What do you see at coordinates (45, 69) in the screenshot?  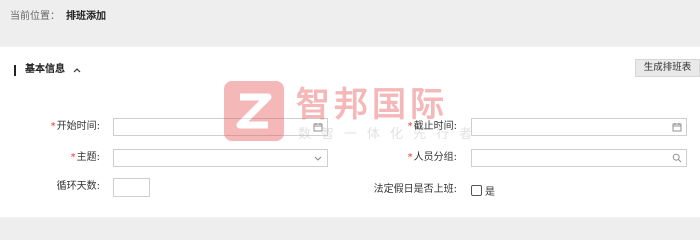 I see `section-title: 基本信息` at bounding box center [45, 69].